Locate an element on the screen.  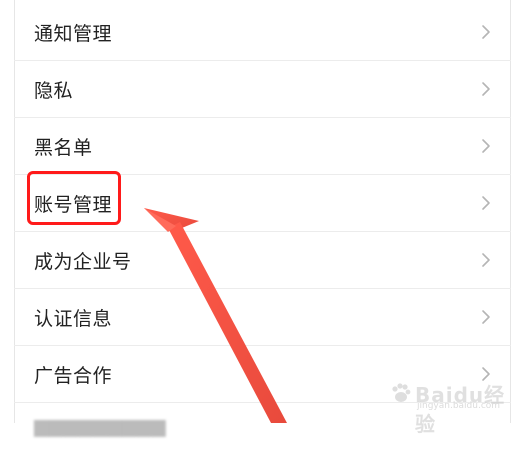
settings-item-label: 认证信息 is located at coordinates (73, 318).